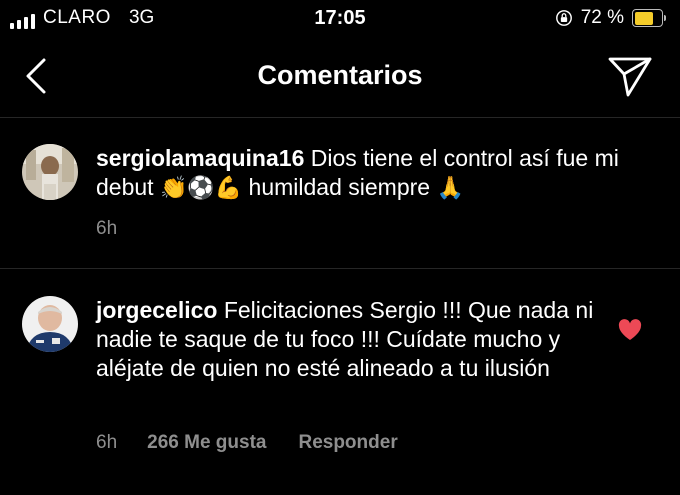  What do you see at coordinates (649, 18) in the screenshot?
I see `battery-icon` at bounding box center [649, 18].